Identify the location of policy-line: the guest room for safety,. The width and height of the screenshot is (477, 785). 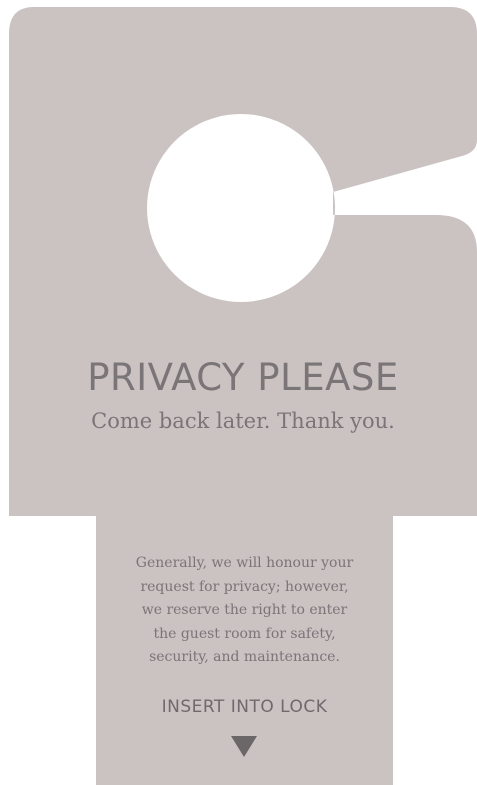
(244, 633).